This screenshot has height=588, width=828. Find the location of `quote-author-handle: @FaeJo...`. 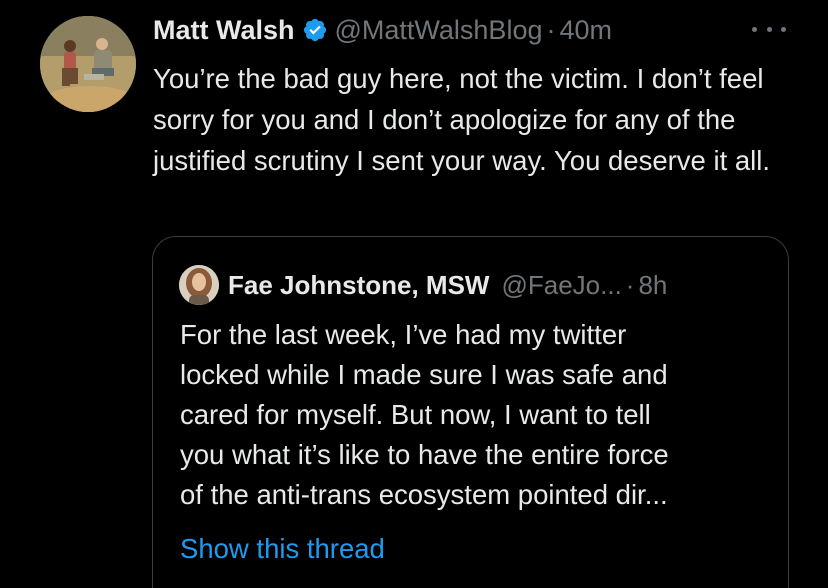

quote-author-handle: @FaeJo... is located at coordinates (561, 285).